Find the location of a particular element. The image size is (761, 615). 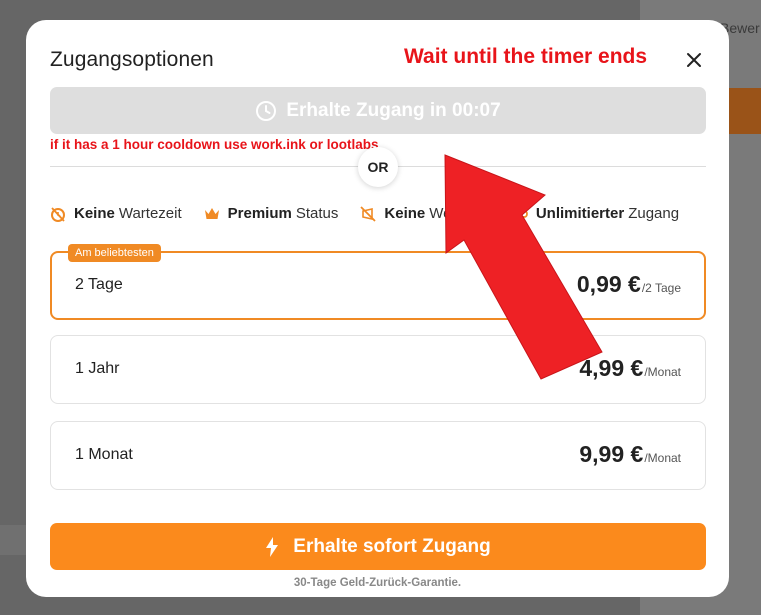

feature-unlimited: Unlimitierter Zugang is located at coordinates (595, 213).